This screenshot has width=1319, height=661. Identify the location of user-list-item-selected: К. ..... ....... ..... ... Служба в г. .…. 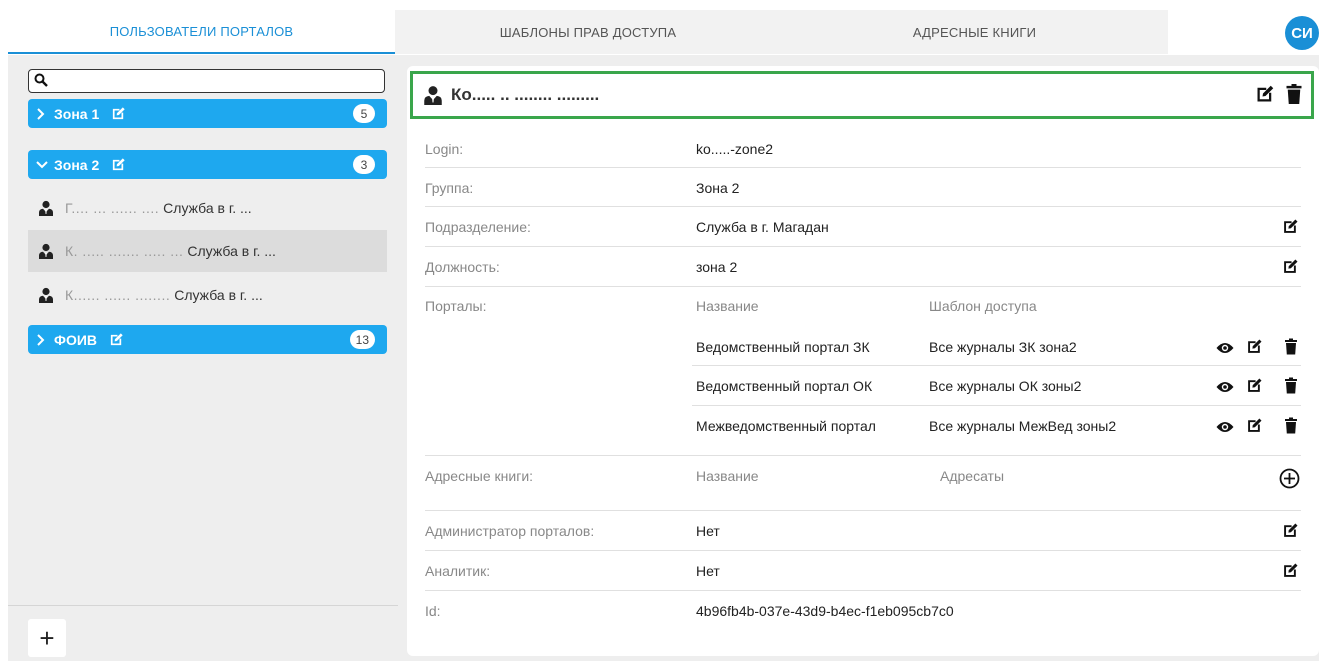
(207, 251).